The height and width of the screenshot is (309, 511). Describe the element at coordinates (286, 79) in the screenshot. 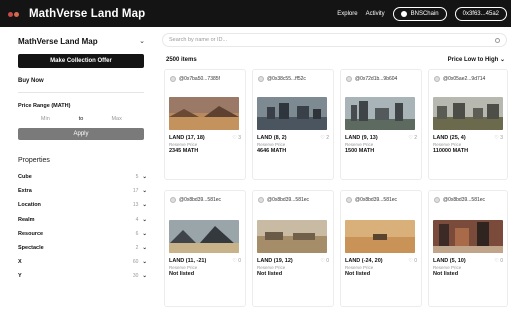

I see `owner-address: @0x38c55...ff52c` at that location.